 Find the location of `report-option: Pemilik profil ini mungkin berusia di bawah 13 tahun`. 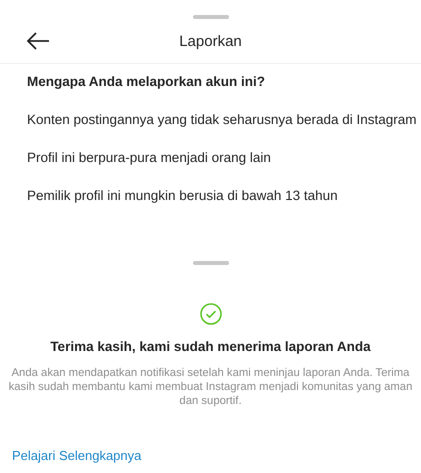

report-option: Pemilik profil ini mungkin berusia di bawah 13 tahun is located at coordinates (210, 196).